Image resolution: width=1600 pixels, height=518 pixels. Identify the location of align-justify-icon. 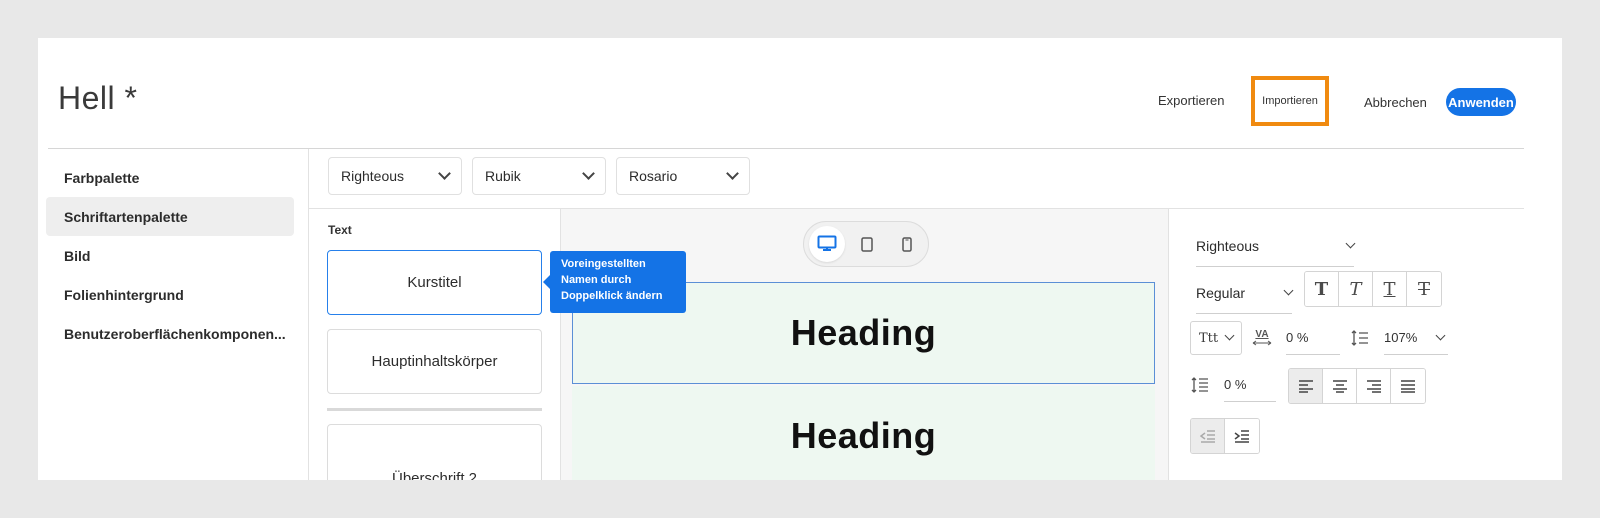
(1408, 386).